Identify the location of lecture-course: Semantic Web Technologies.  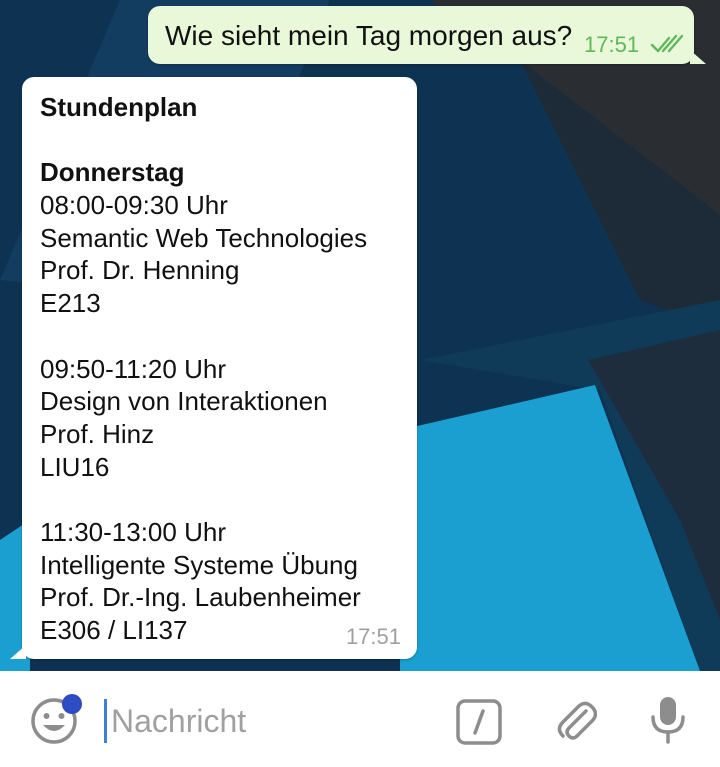
(204, 237).